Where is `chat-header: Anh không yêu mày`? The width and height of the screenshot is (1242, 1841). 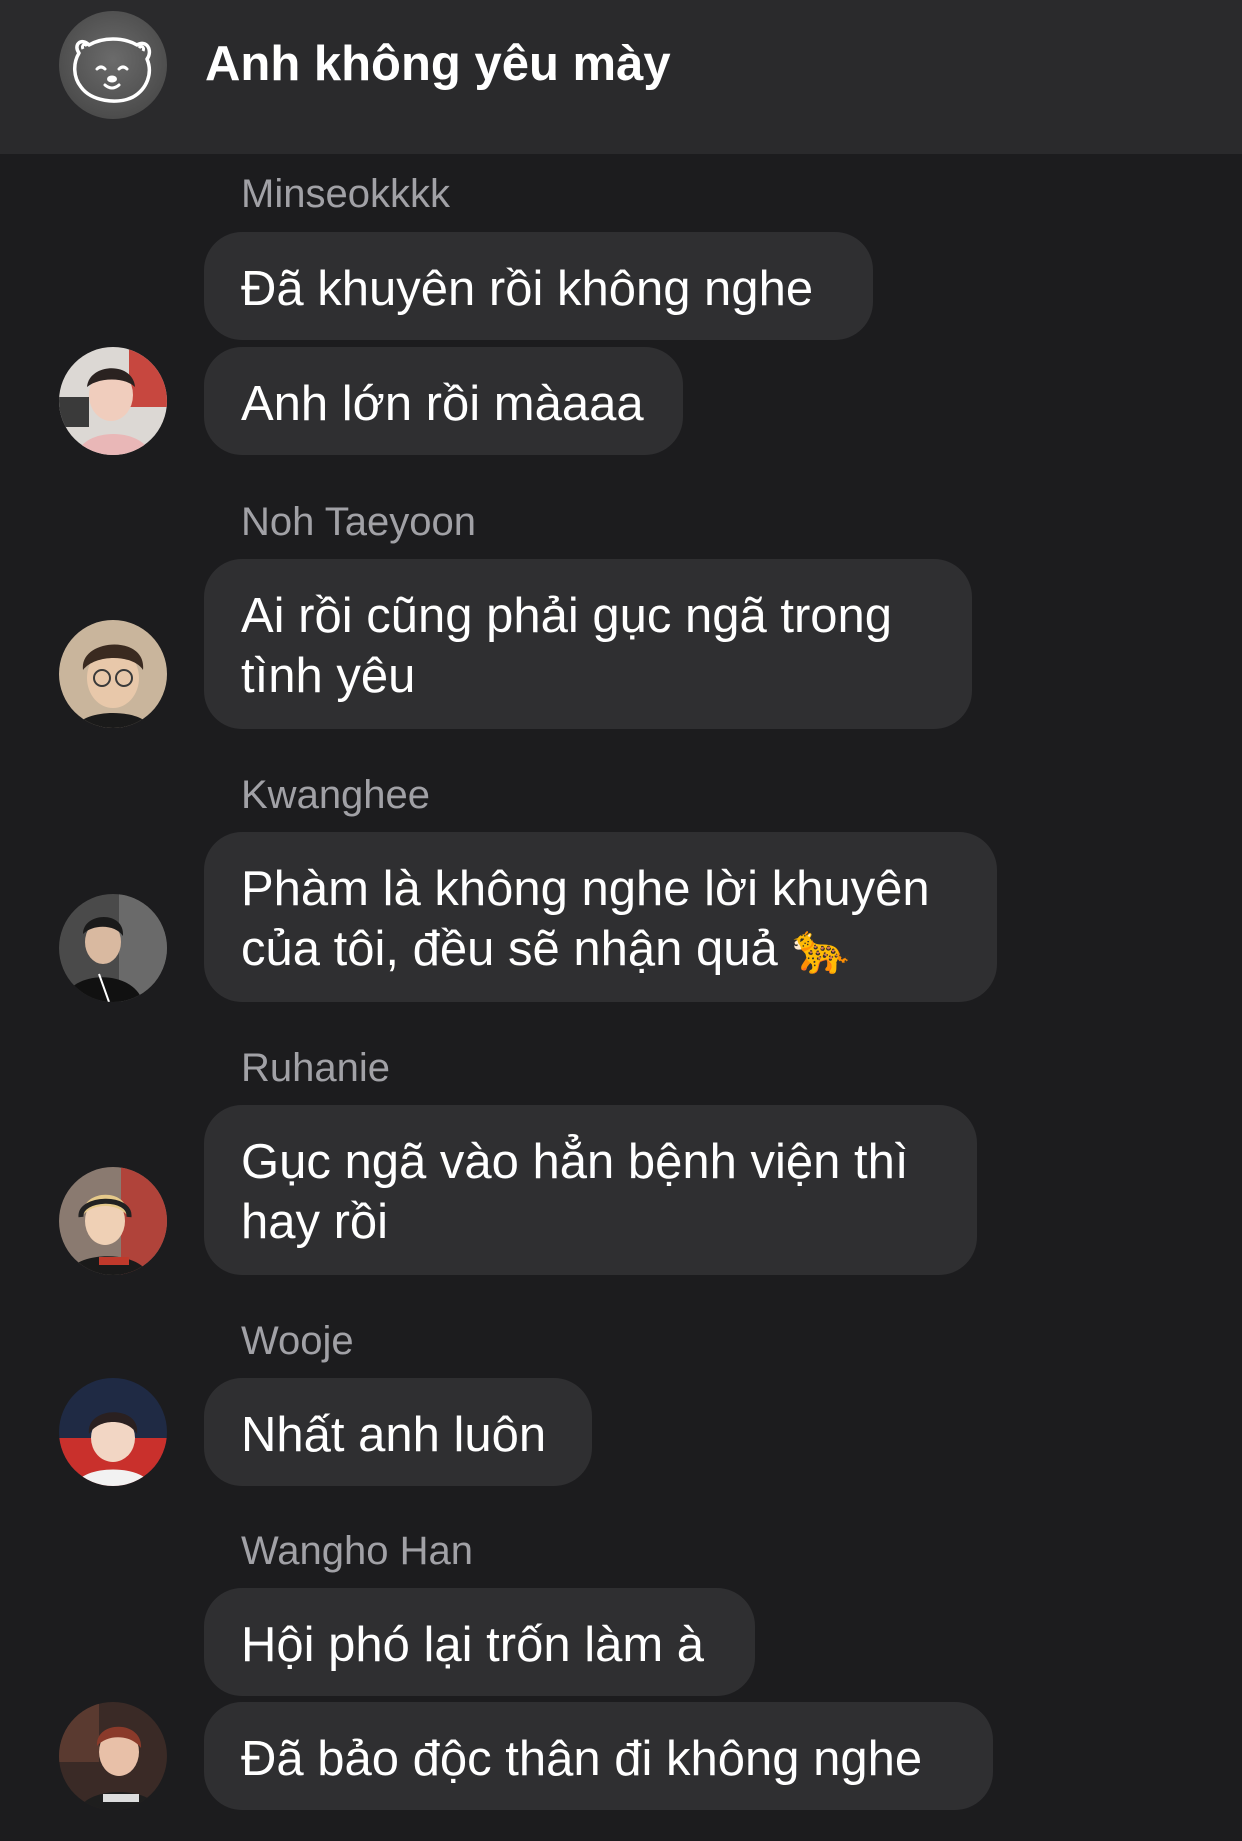 chat-header: Anh không yêu mày is located at coordinates (621, 77).